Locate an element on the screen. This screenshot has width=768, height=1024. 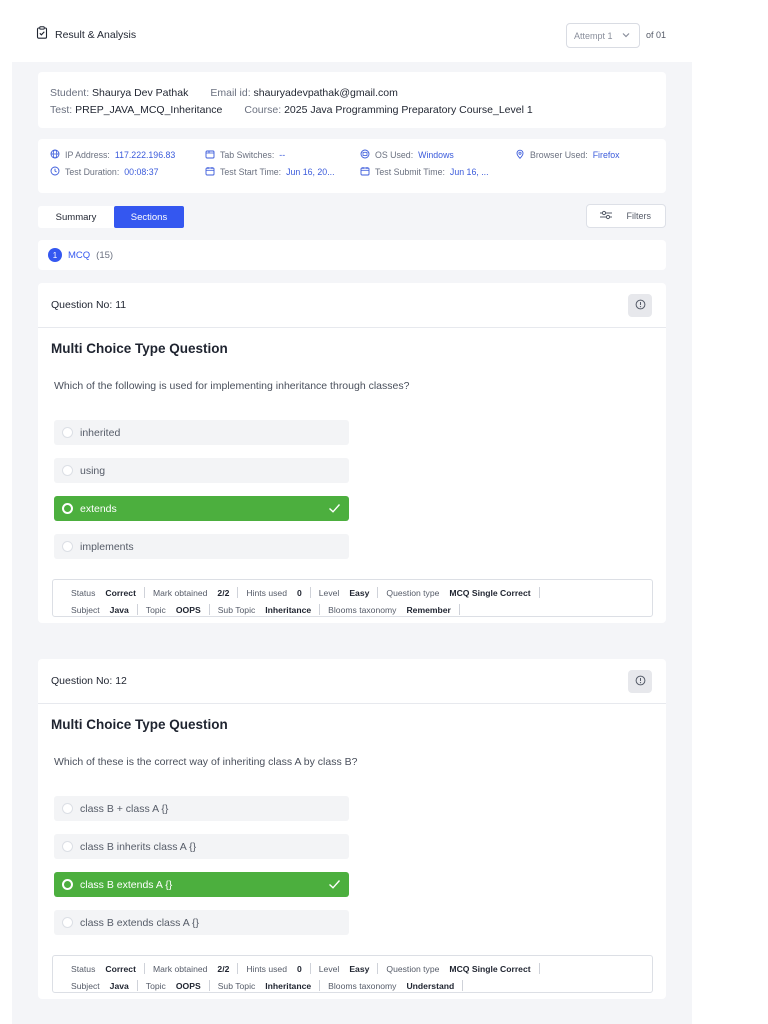
browser-value: Firefox is located at coordinates (606, 155).